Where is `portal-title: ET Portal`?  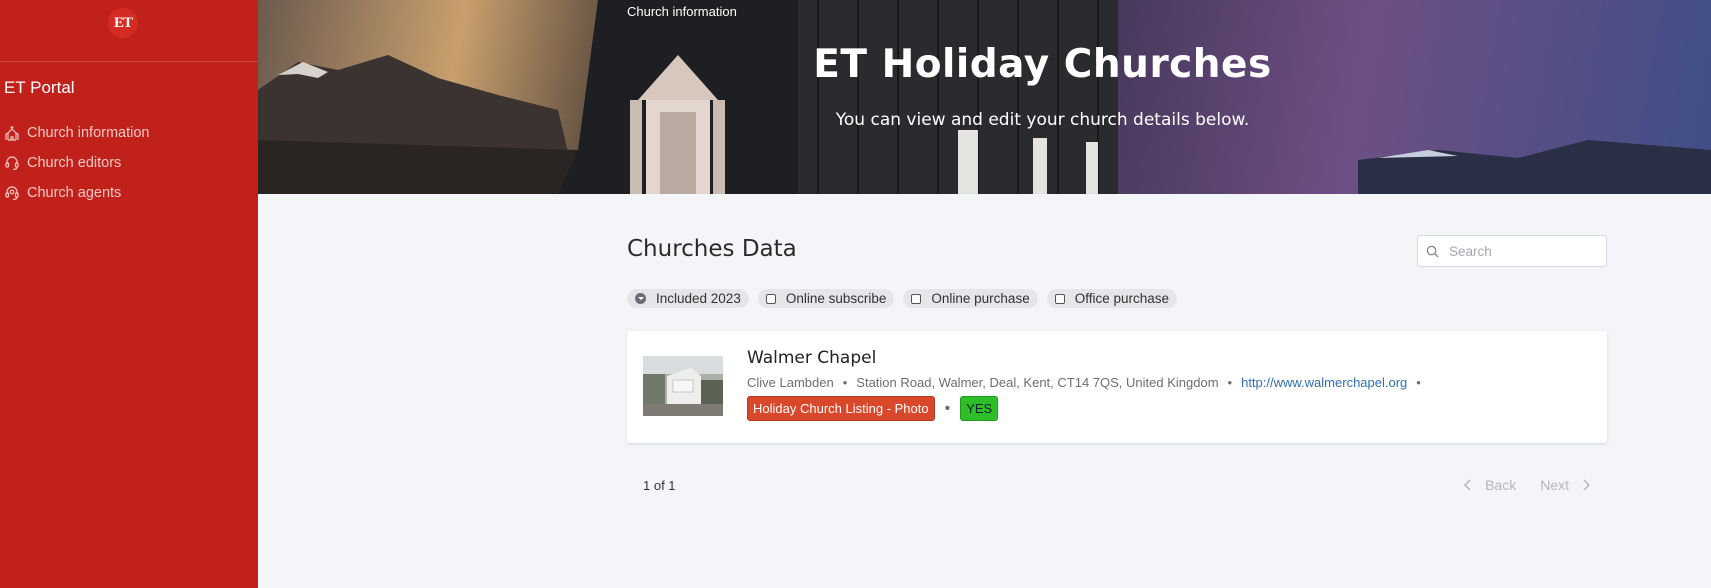 portal-title: ET Portal is located at coordinates (39, 87).